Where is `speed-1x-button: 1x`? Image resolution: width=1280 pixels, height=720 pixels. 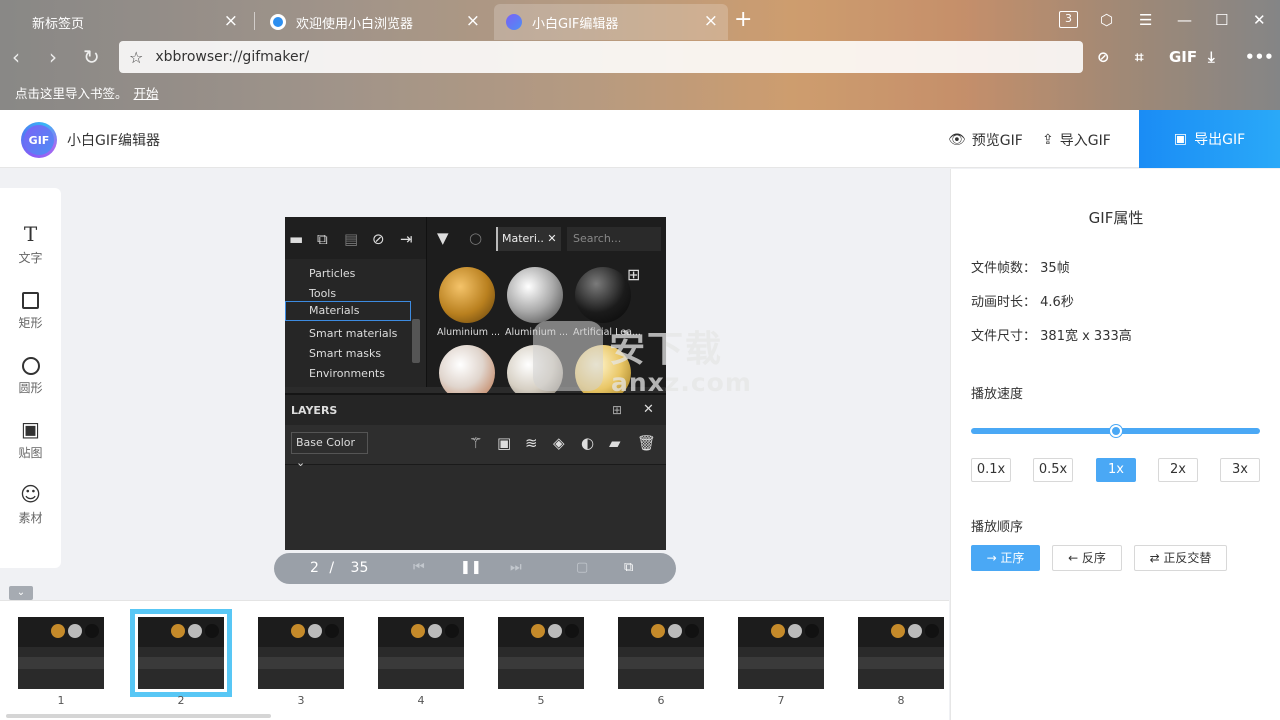
speed-1x-button: 1x is located at coordinates (1116, 470).